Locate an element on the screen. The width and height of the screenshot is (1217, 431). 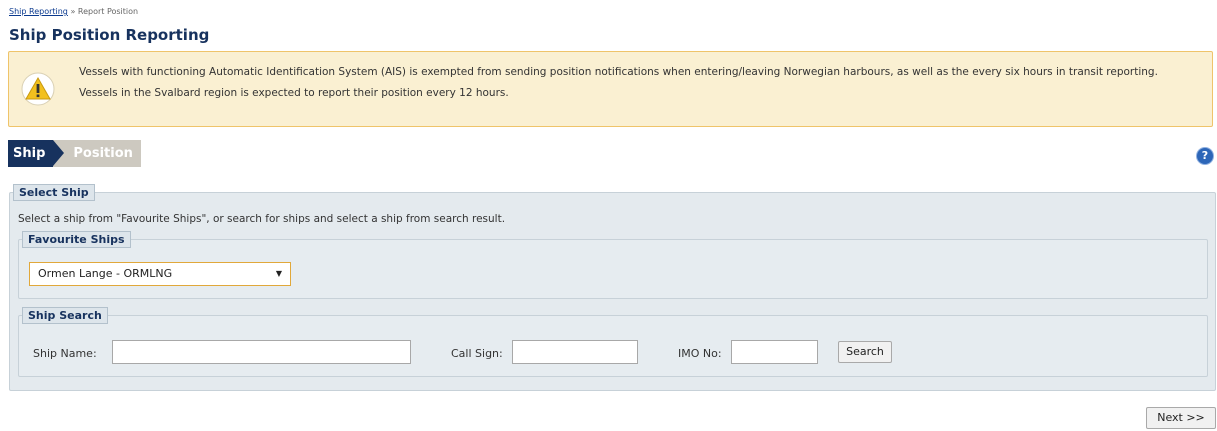
next-button: Next >> is located at coordinates (1181, 418).